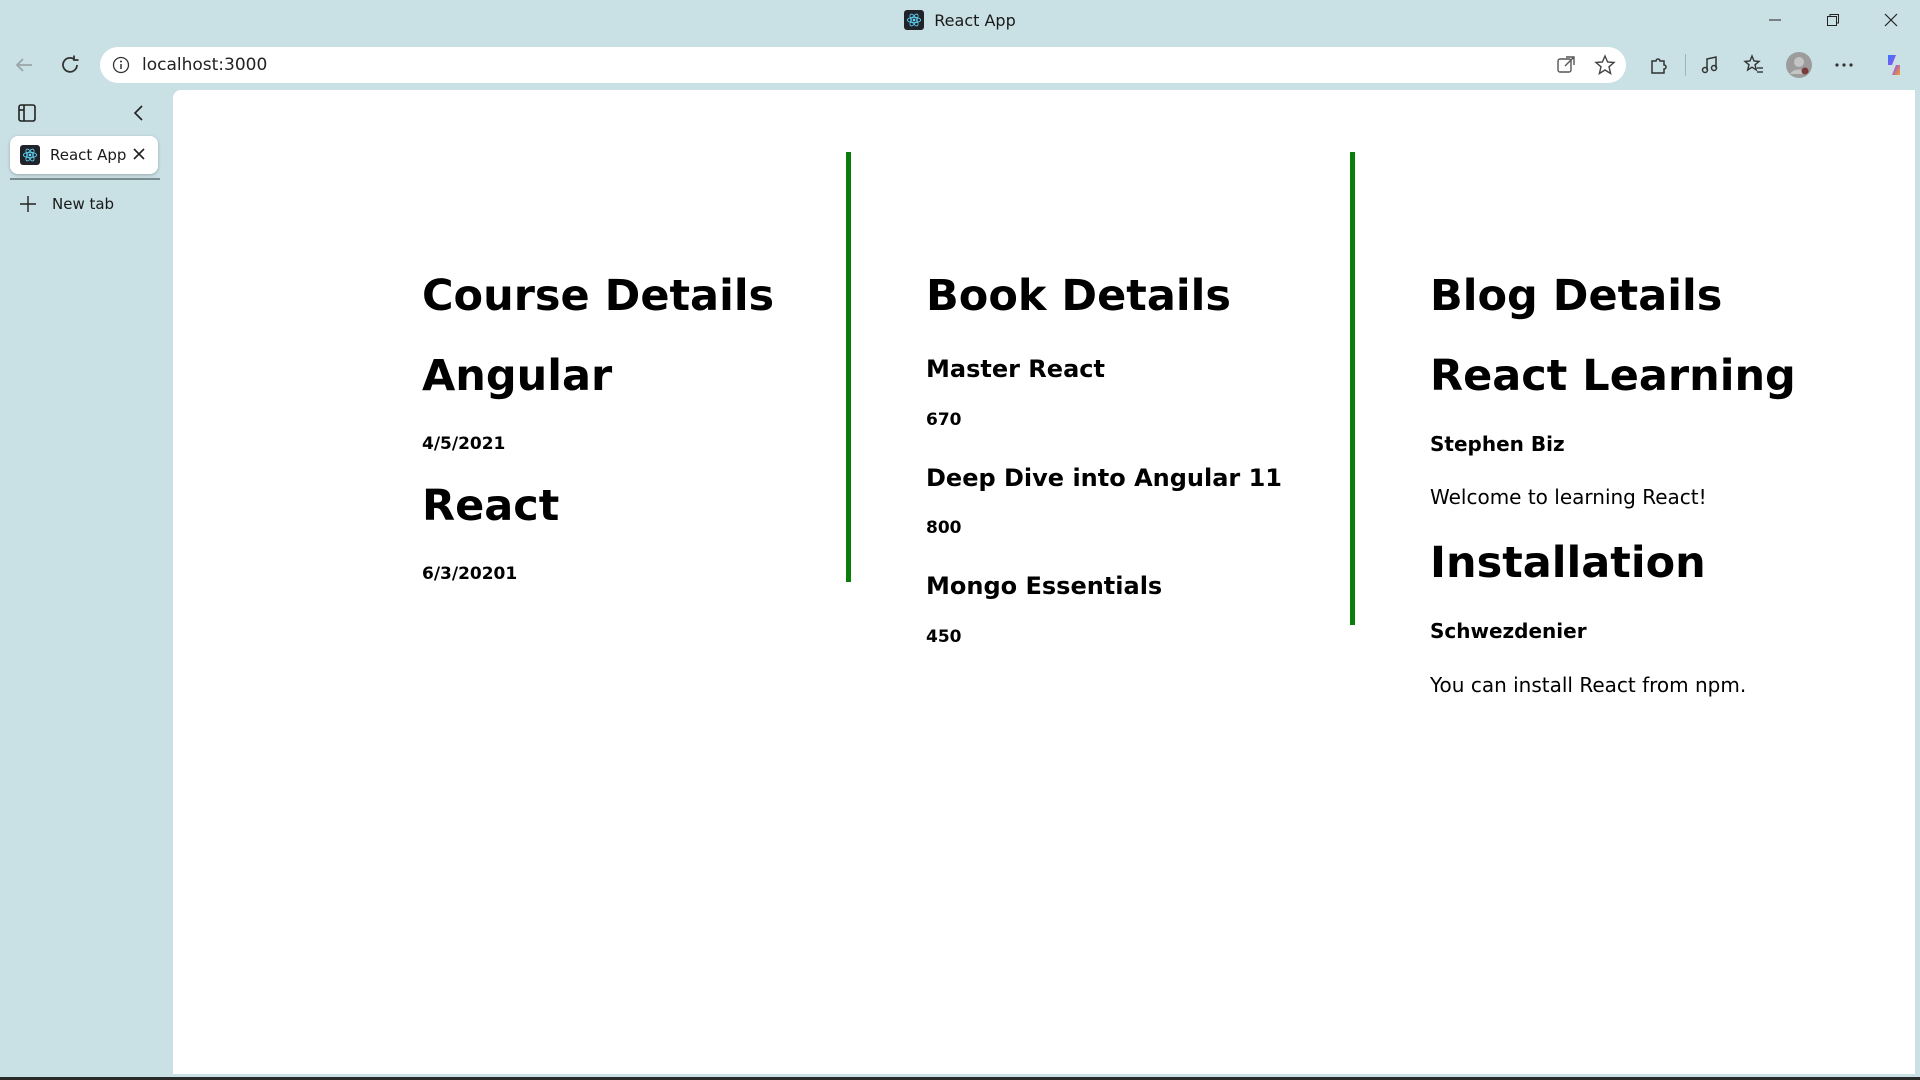 The image size is (1920, 1080). Describe the element at coordinates (944, 637) in the screenshot. I see `book-price: 450` at that location.